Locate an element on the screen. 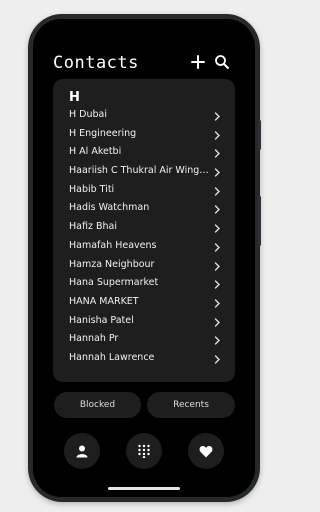  contact-row: Hannah Lawrence is located at coordinates (144, 359).